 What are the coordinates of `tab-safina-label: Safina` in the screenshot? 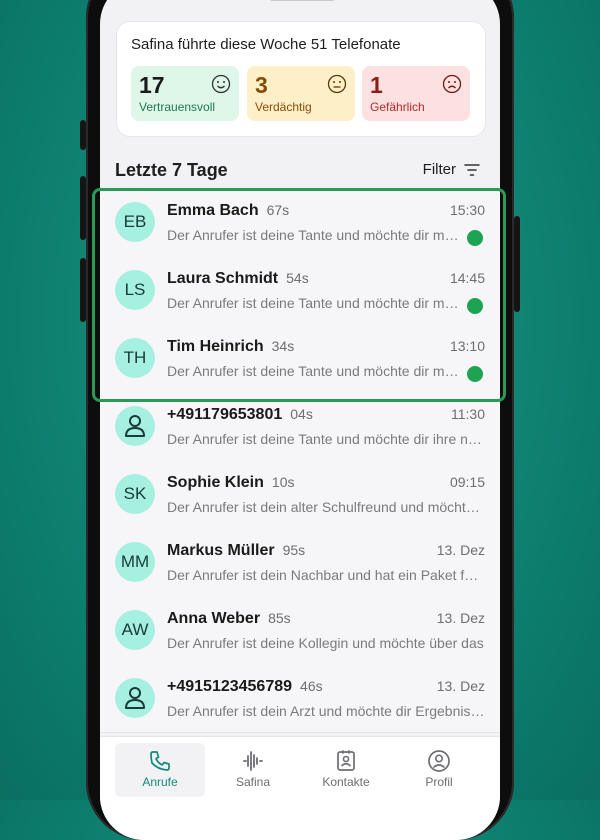 It's located at (253, 782).